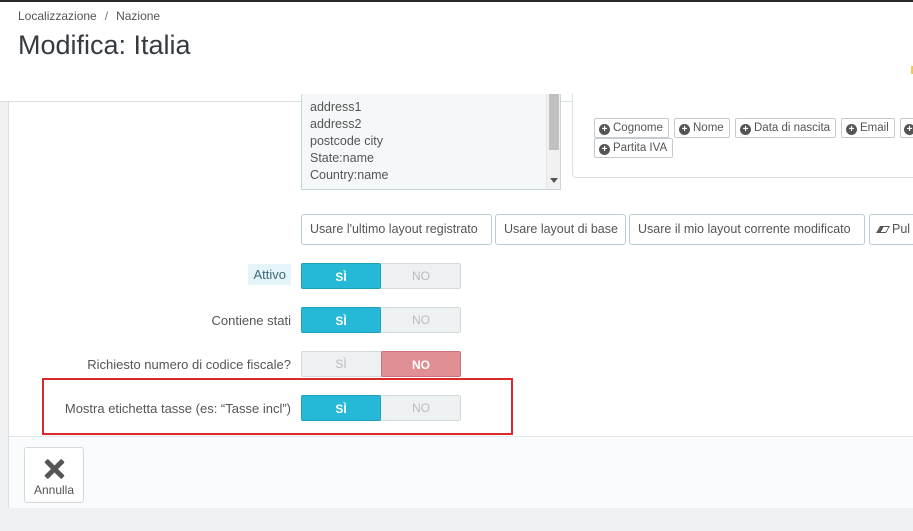 Image resolution: width=913 pixels, height=531 pixels. What do you see at coordinates (138, 16) in the screenshot?
I see `breadcrumb-nazione: Nazione` at bounding box center [138, 16].